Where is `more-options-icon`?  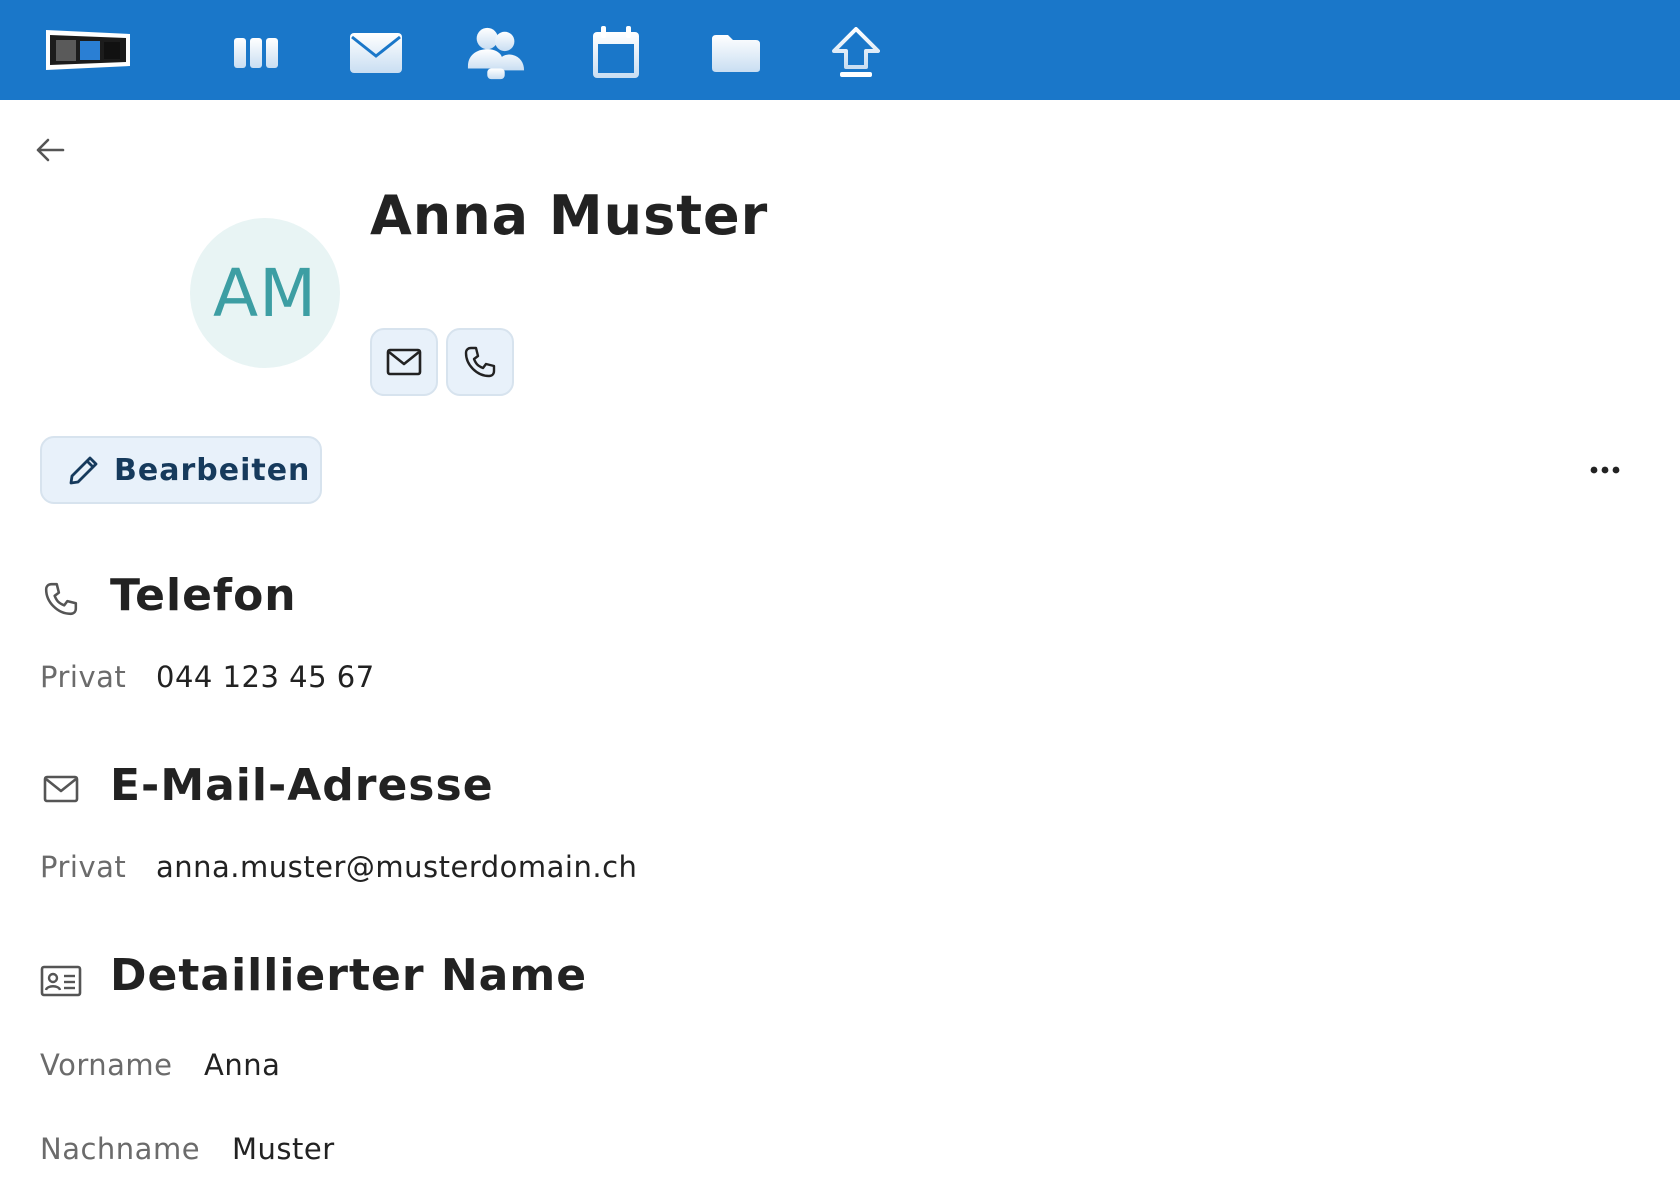
more-options-icon is located at coordinates (1605, 470).